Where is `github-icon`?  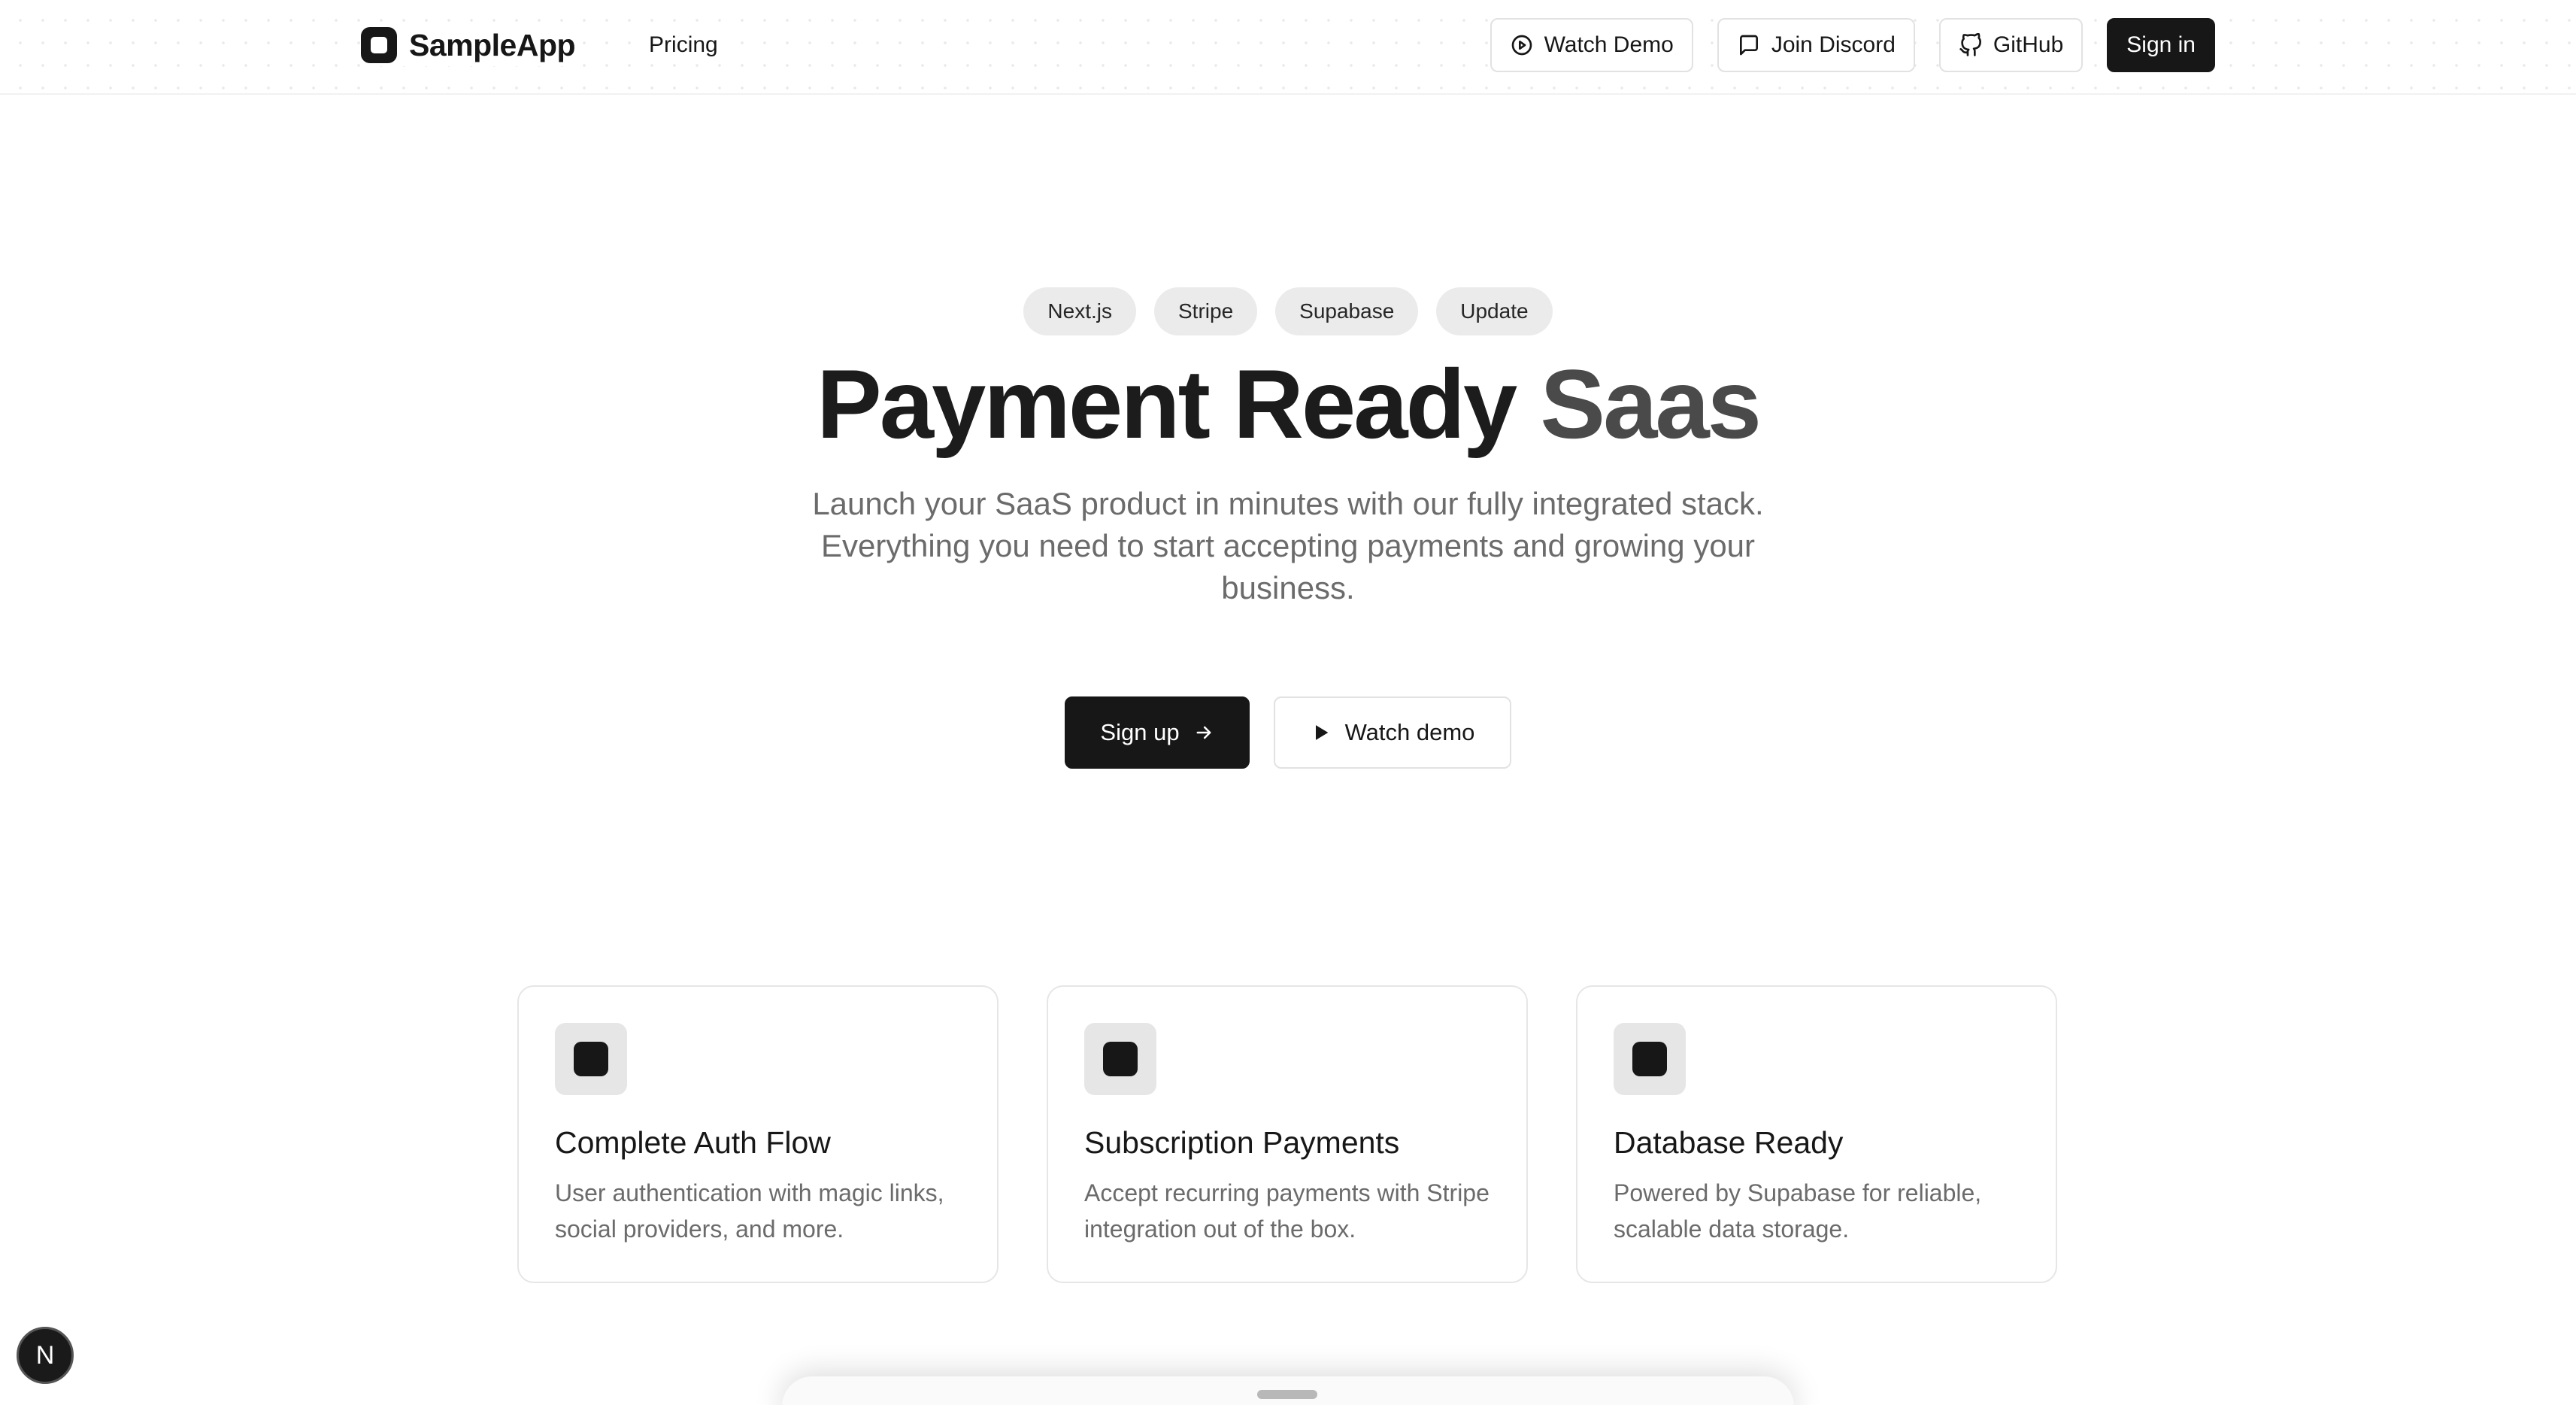
github-icon is located at coordinates (1970, 45).